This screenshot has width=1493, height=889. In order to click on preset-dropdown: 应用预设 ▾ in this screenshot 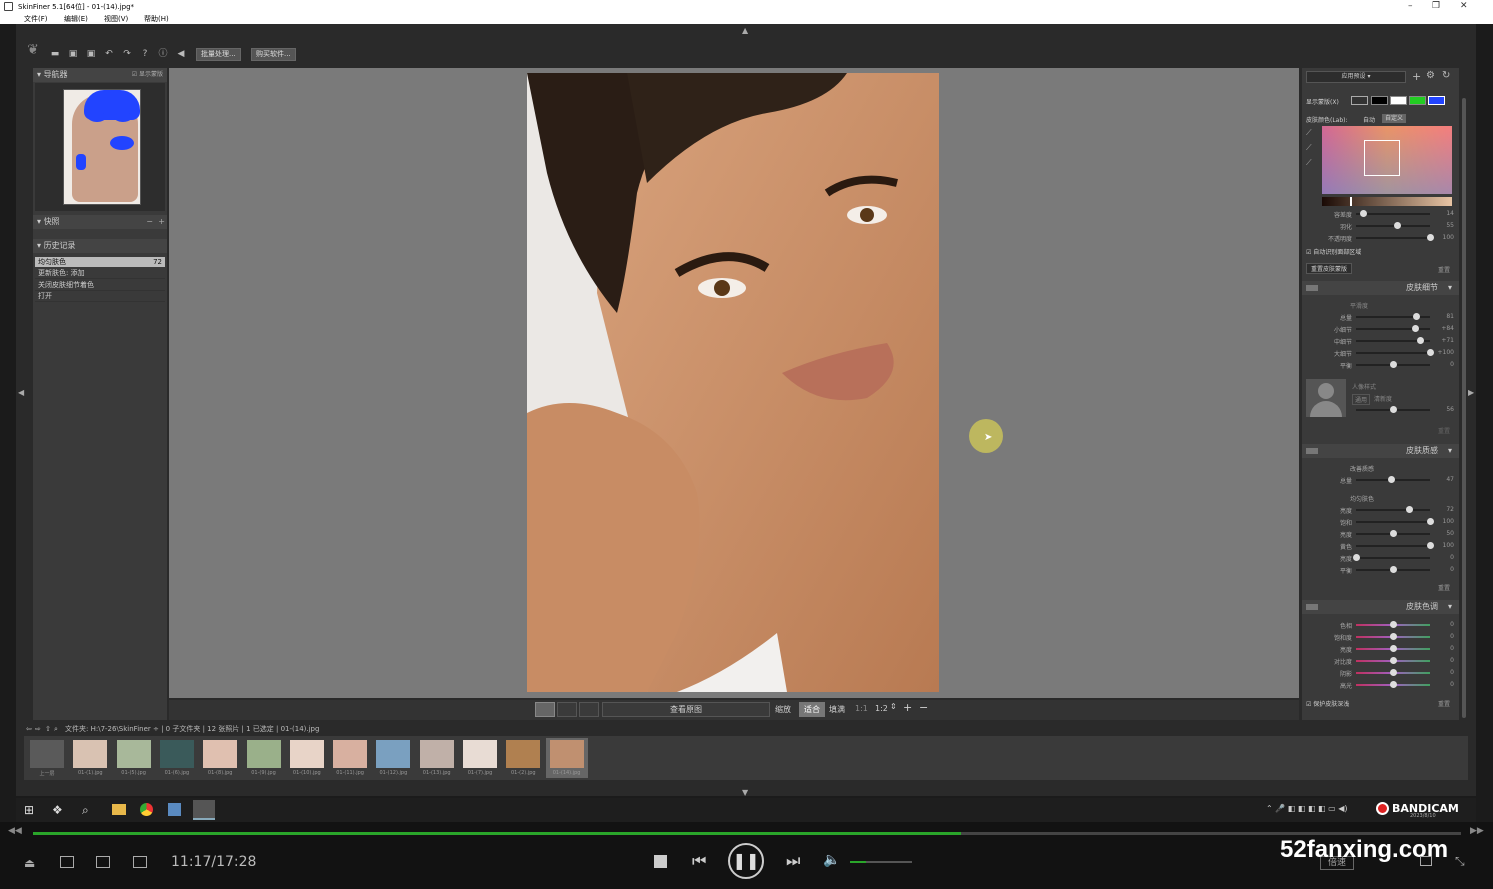, I will do `click(1356, 77)`.